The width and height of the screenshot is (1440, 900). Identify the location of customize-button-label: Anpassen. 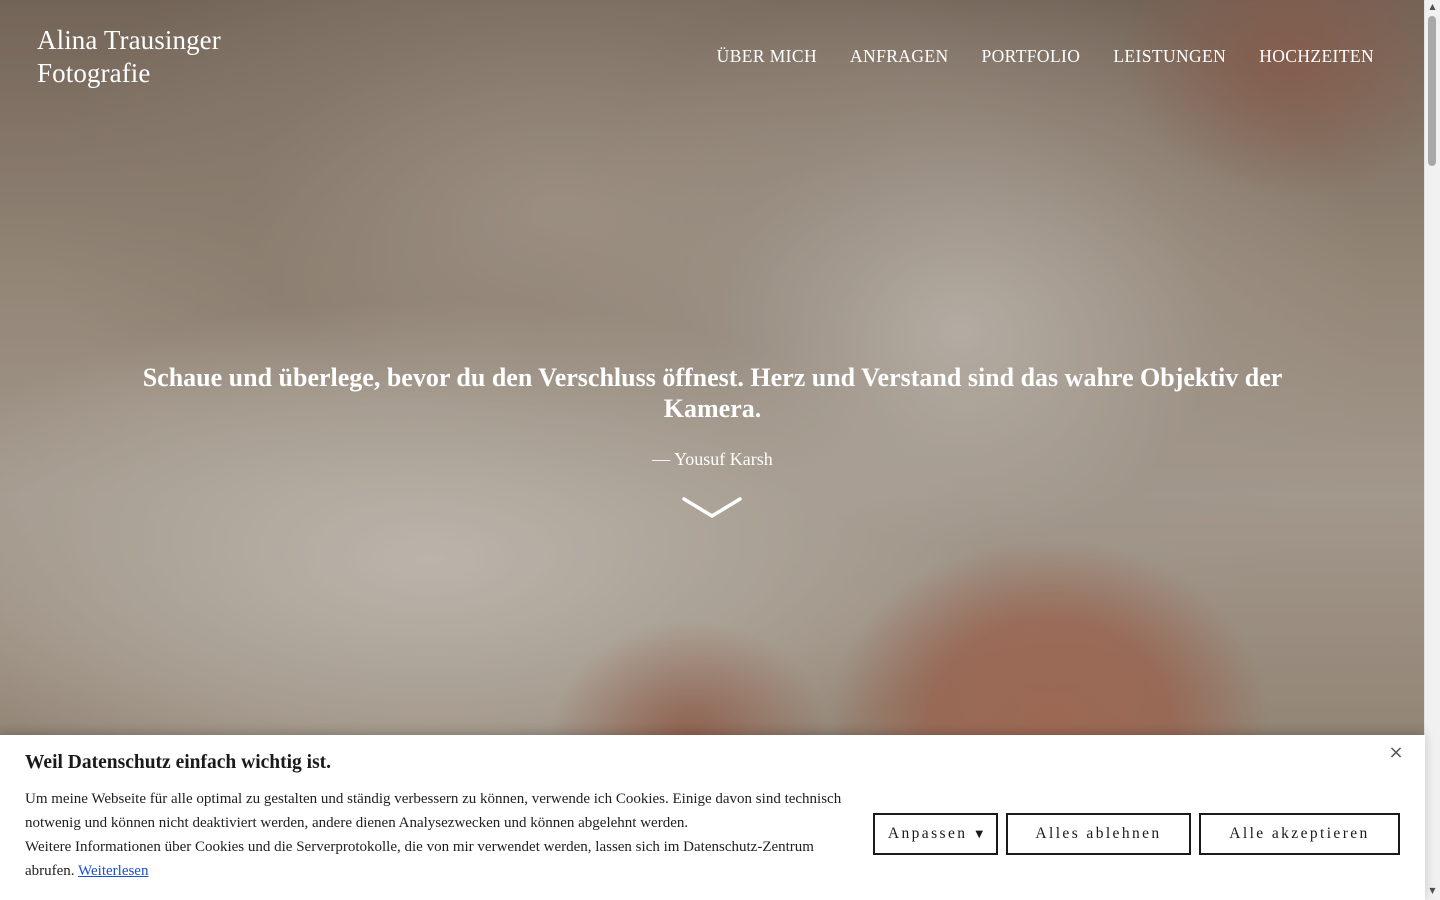
(927, 833).